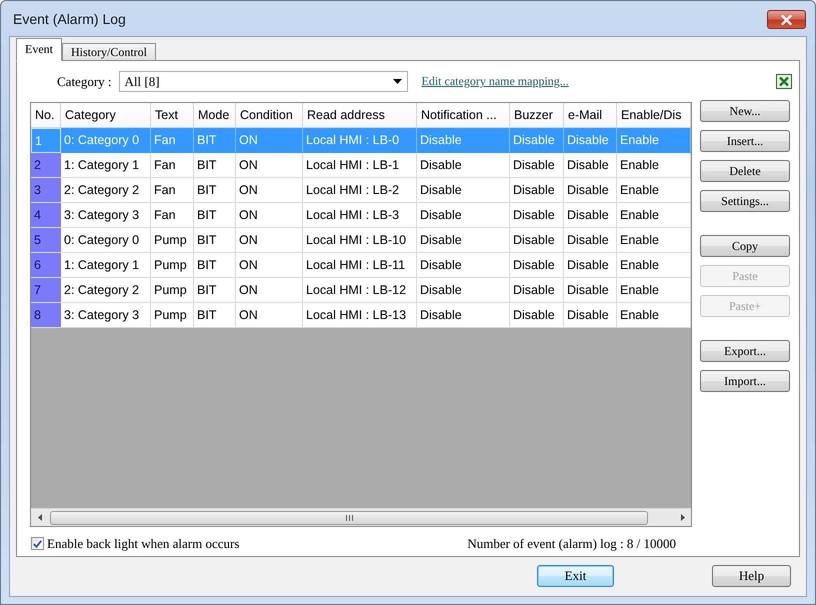 This screenshot has width=816, height=605. Describe the element at coordinates (269, 315) in the screenshot. I see `table-cell: ON` at that location.